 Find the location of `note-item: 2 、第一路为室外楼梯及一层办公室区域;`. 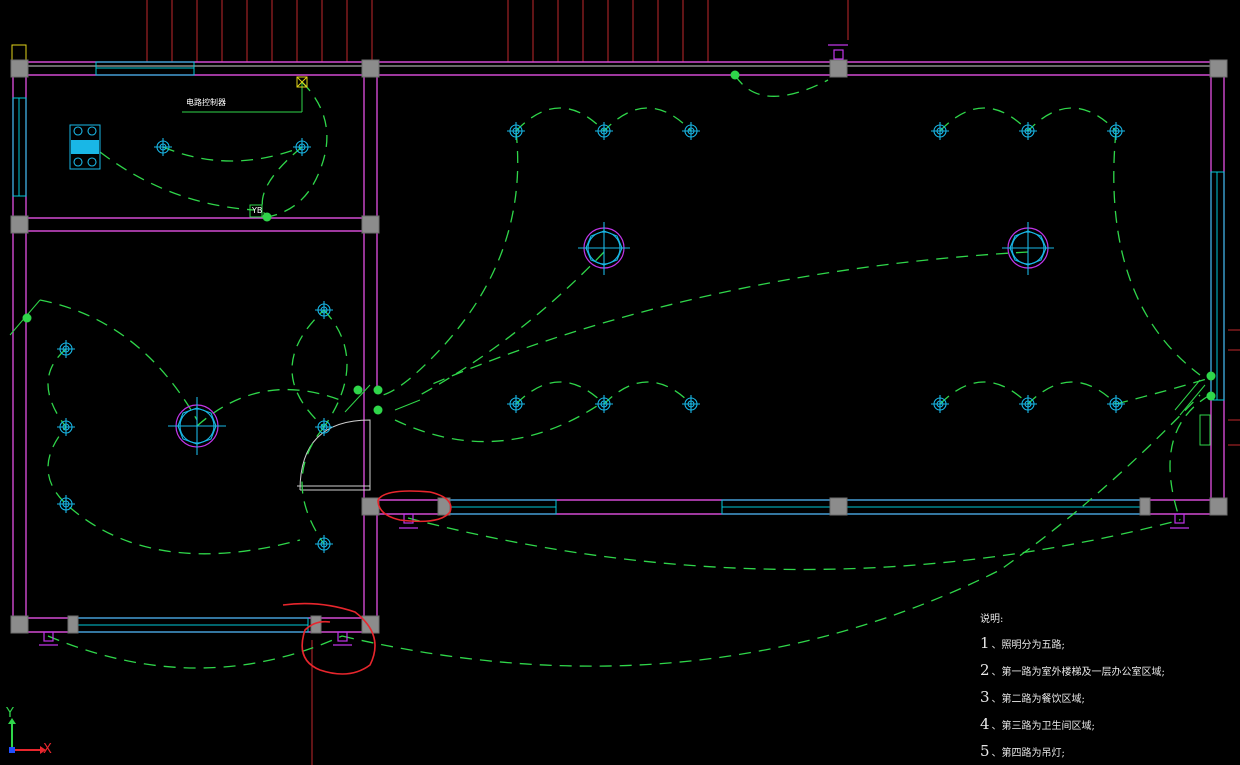

note-item: 2 、第一路为室外楼梯及一层办公室区域; is located at coordinates (1072, 670).